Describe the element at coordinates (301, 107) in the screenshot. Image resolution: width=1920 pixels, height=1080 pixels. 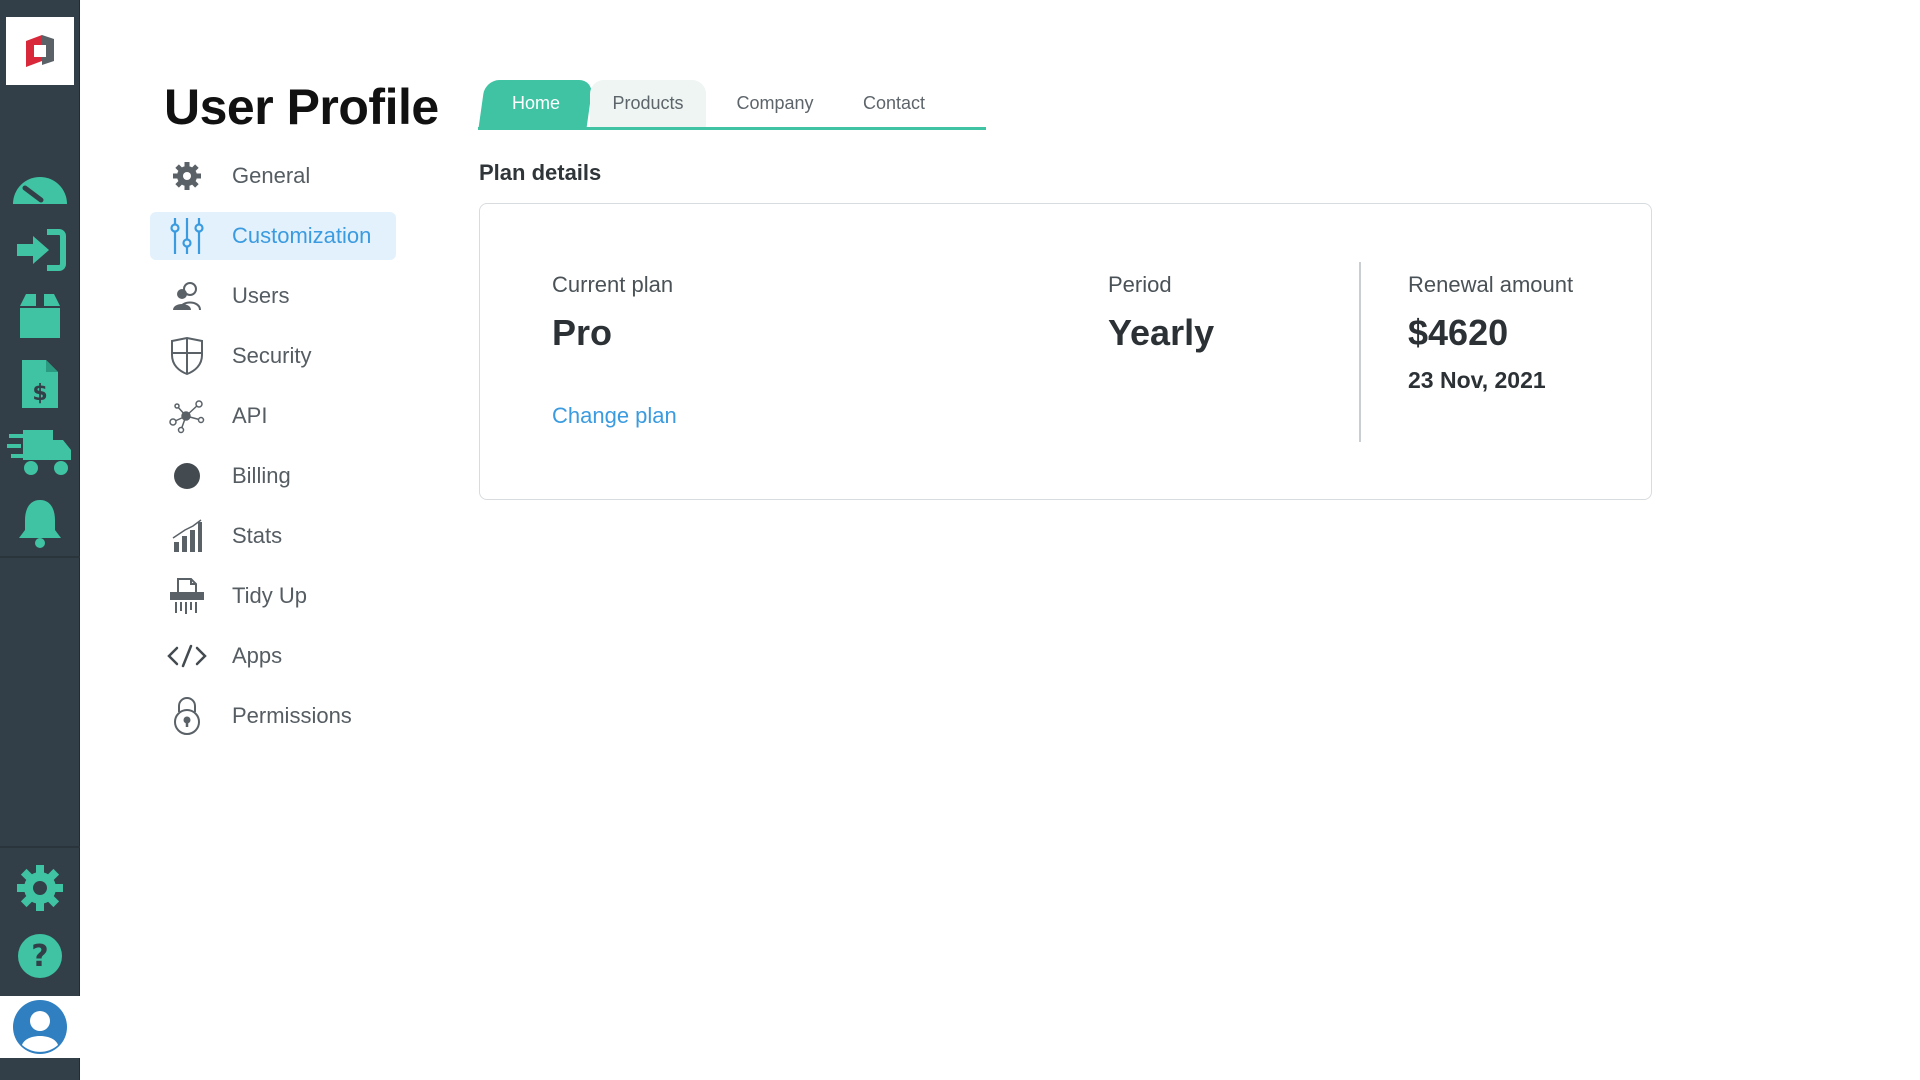
I see `page-title: User Profile` at that location.